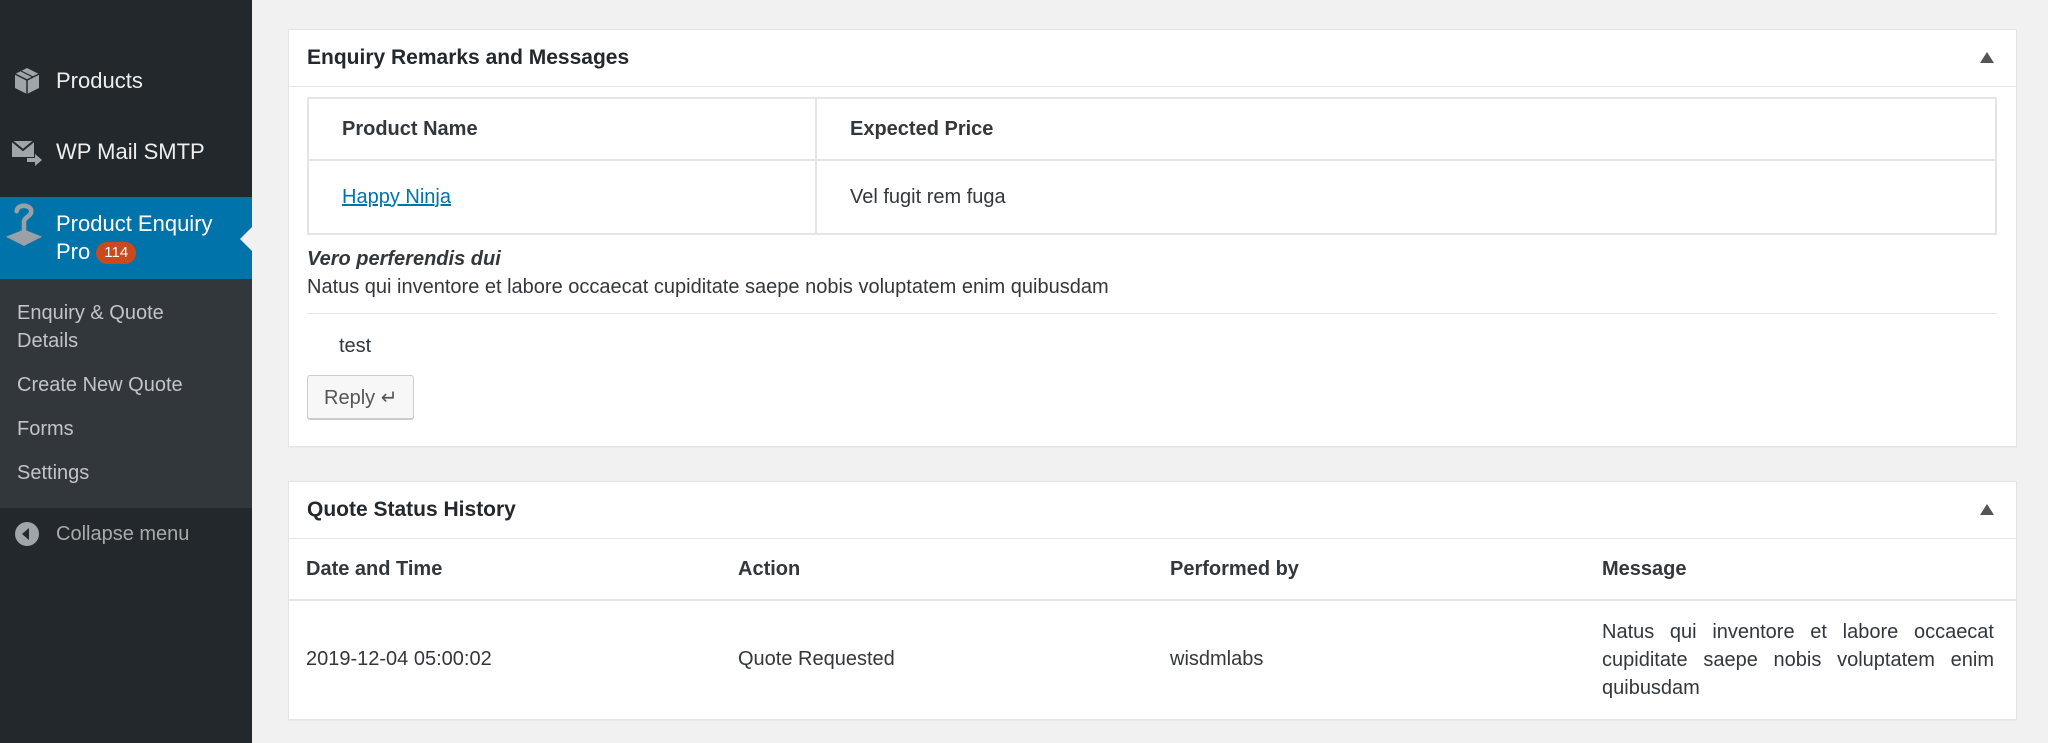  I want to click on performed-by-cell: wisdmlabs, so click(1217, 659).